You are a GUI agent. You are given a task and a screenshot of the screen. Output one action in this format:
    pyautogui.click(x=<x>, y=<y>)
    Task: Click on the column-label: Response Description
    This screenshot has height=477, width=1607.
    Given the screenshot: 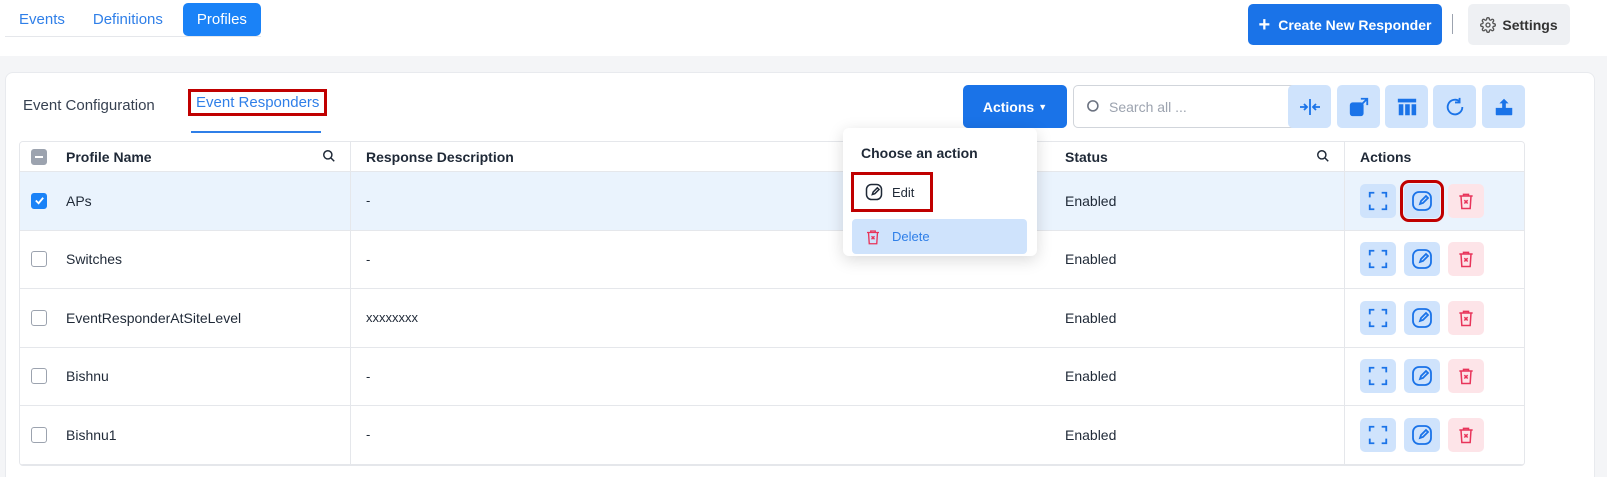 What is the action you would take?
    pyautogui.click(x=440, y=156)
    